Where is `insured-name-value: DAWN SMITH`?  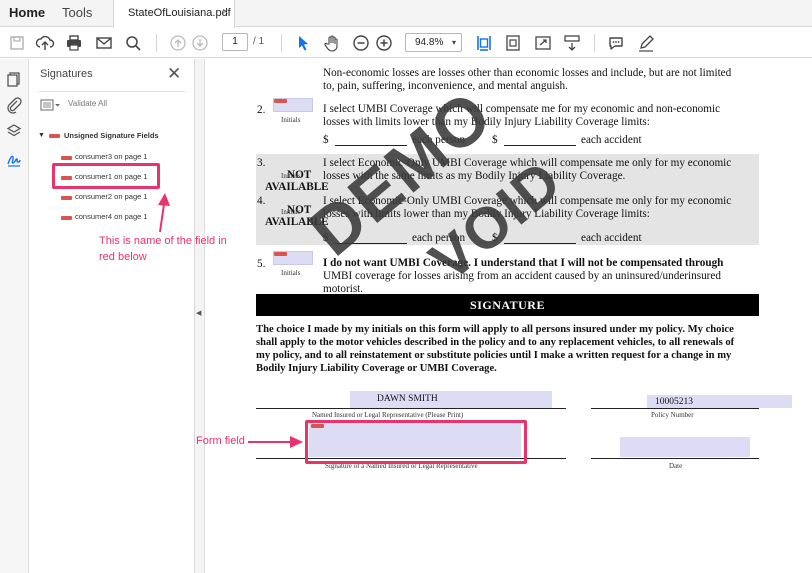
insured-name-value: DAWN SMITH is located at coordinates (407, 399).